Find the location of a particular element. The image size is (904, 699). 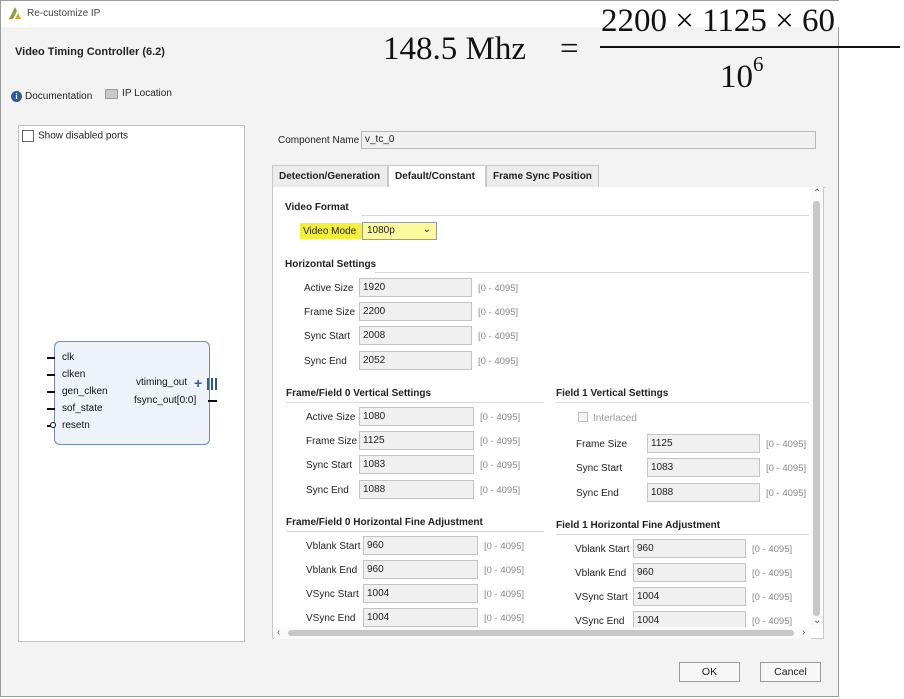

video-format-title: Video Format is located at coordinates (317, 207).